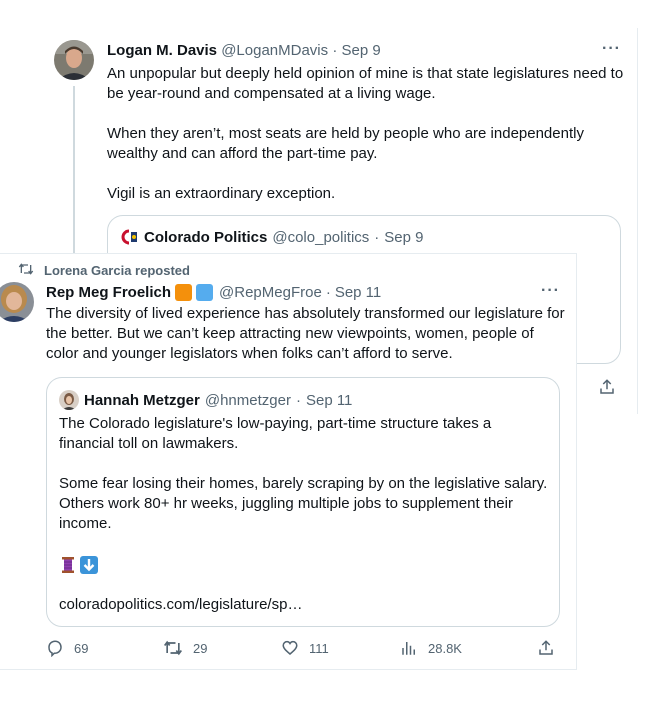 The image size is (645, 727). I want to click on author-name: Rep Meg Froelich, so click(108, 292).